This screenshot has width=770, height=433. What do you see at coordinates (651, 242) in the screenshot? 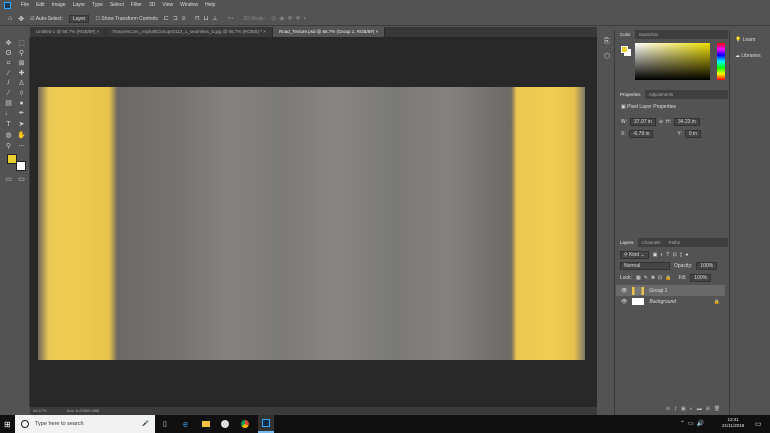
I see `tab-channels: Channels` at bounding box center [651, 242].